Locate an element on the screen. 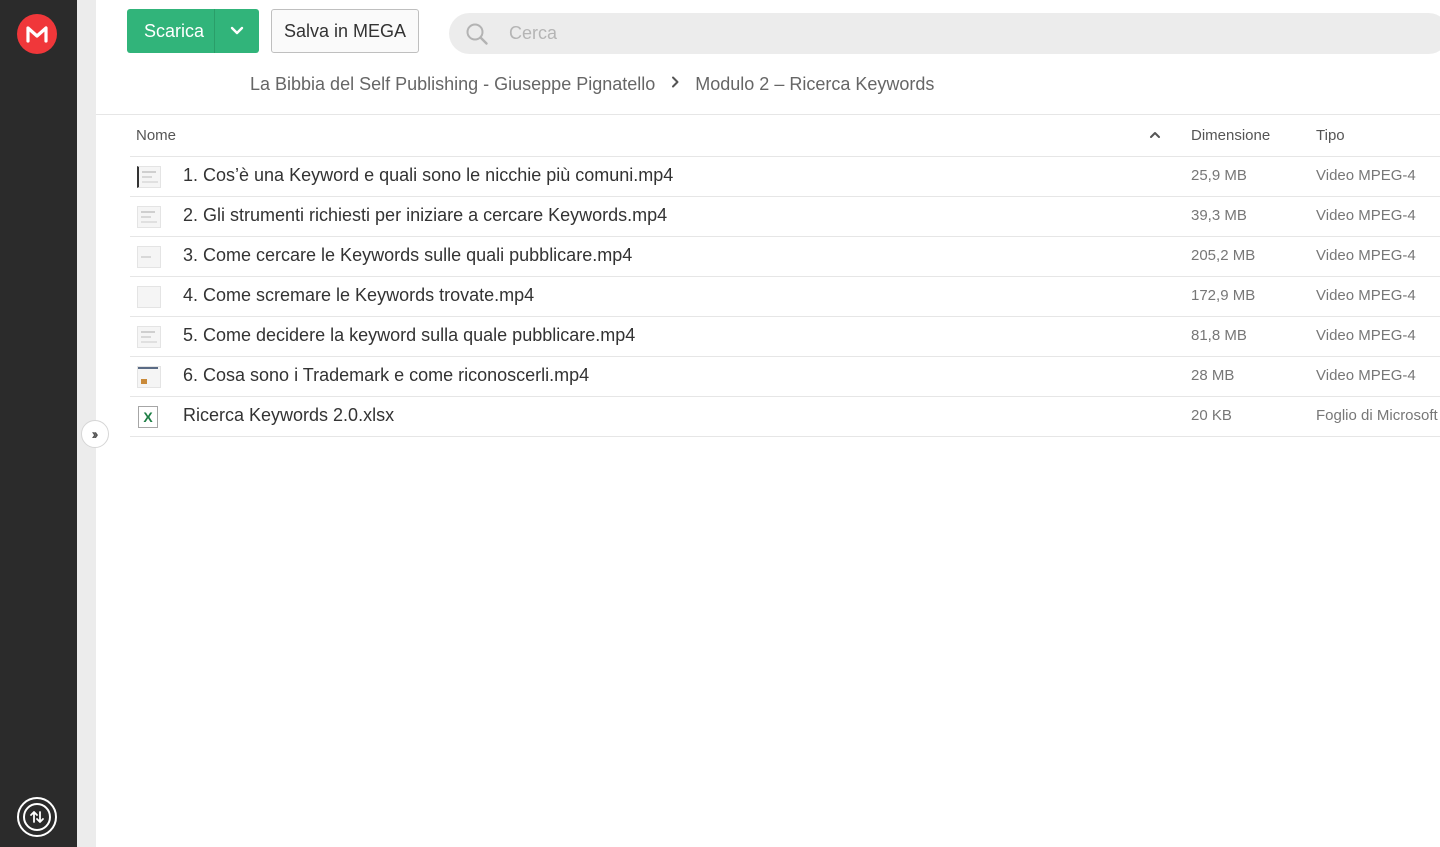 The height and width of the screenshot is (847, 1440). expand-panel-icon: ›› is located at coordinates (95, 434).